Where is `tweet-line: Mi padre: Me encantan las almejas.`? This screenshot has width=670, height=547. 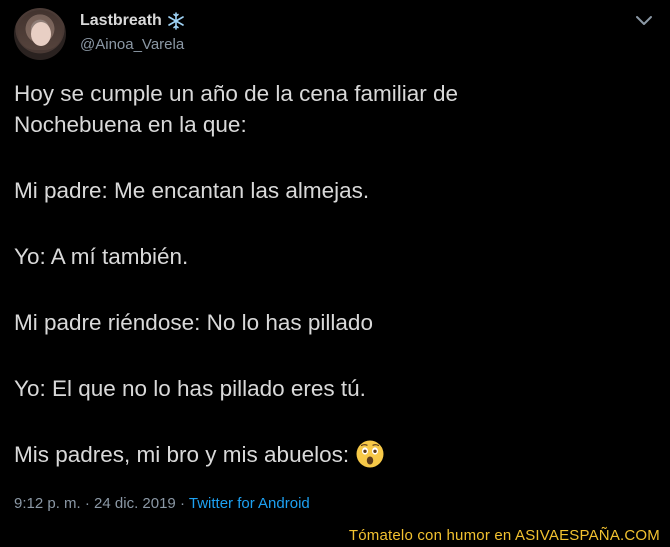
tweet-line: Mi padre: Me encantan las almejas. is located at coordinates (192, 190).